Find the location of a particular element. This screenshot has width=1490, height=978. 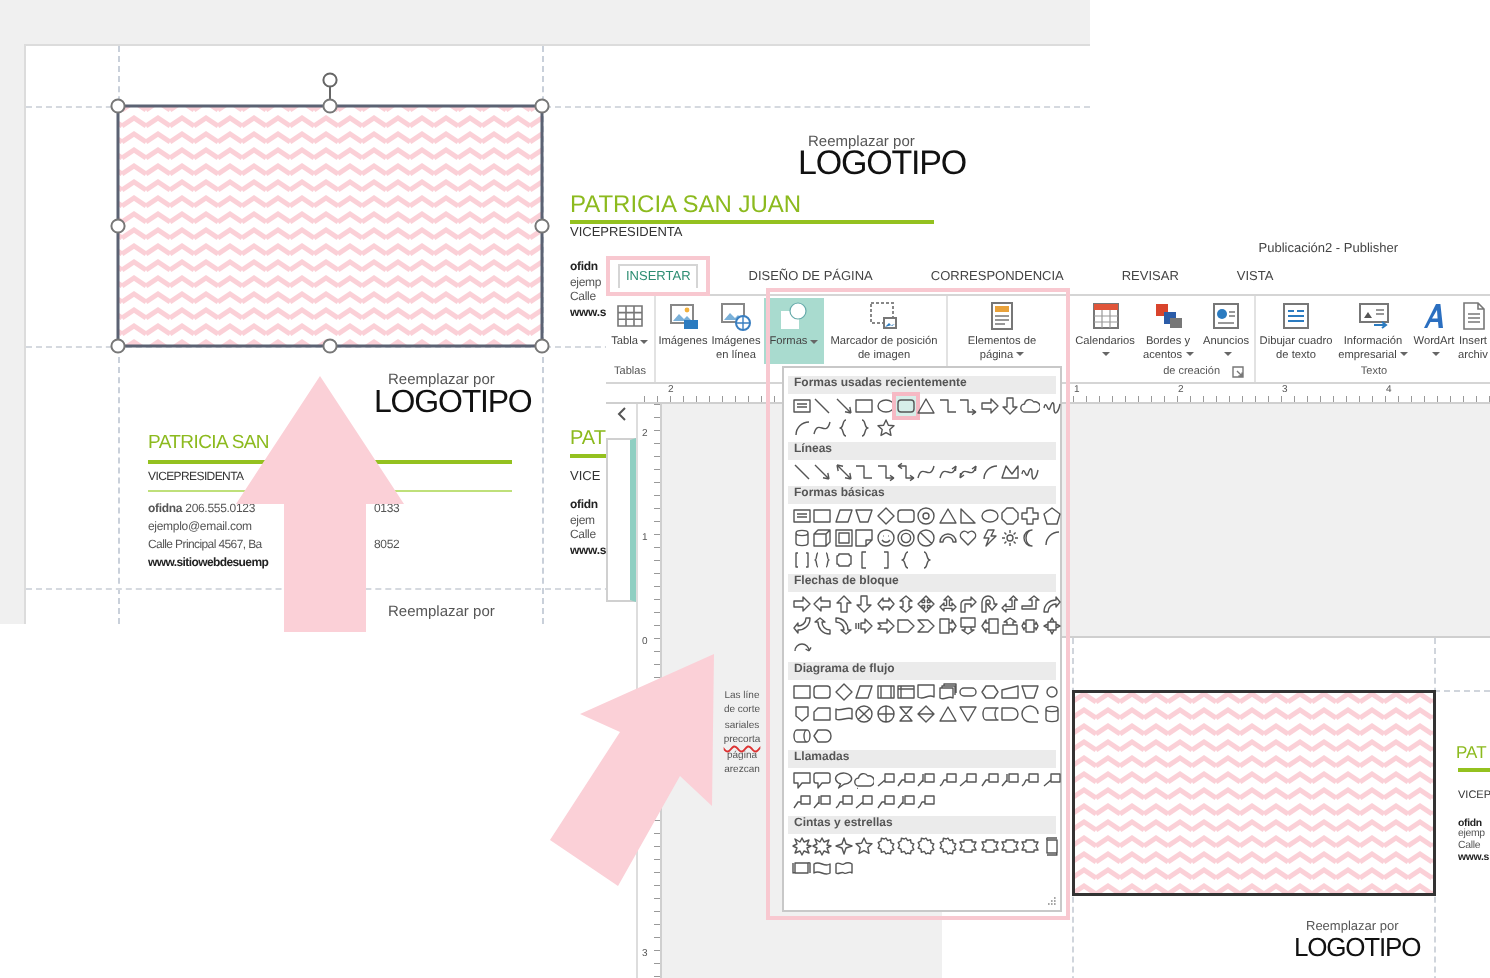

brace-pair-shape-icon is located at coordinates (822, 560).